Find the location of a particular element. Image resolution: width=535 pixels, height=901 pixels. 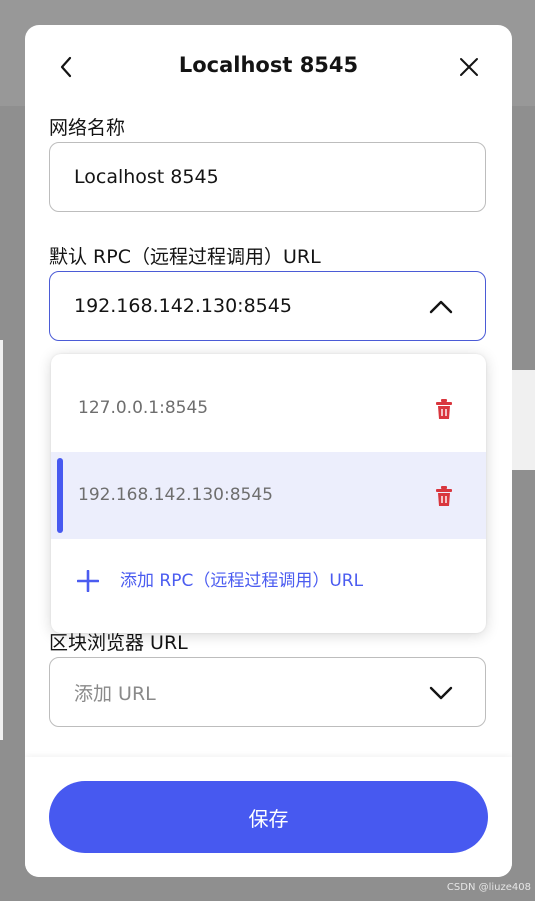

rpc-url-label: 默认 RPC（远程过程调用）URL is located at coordinates (185, 257).